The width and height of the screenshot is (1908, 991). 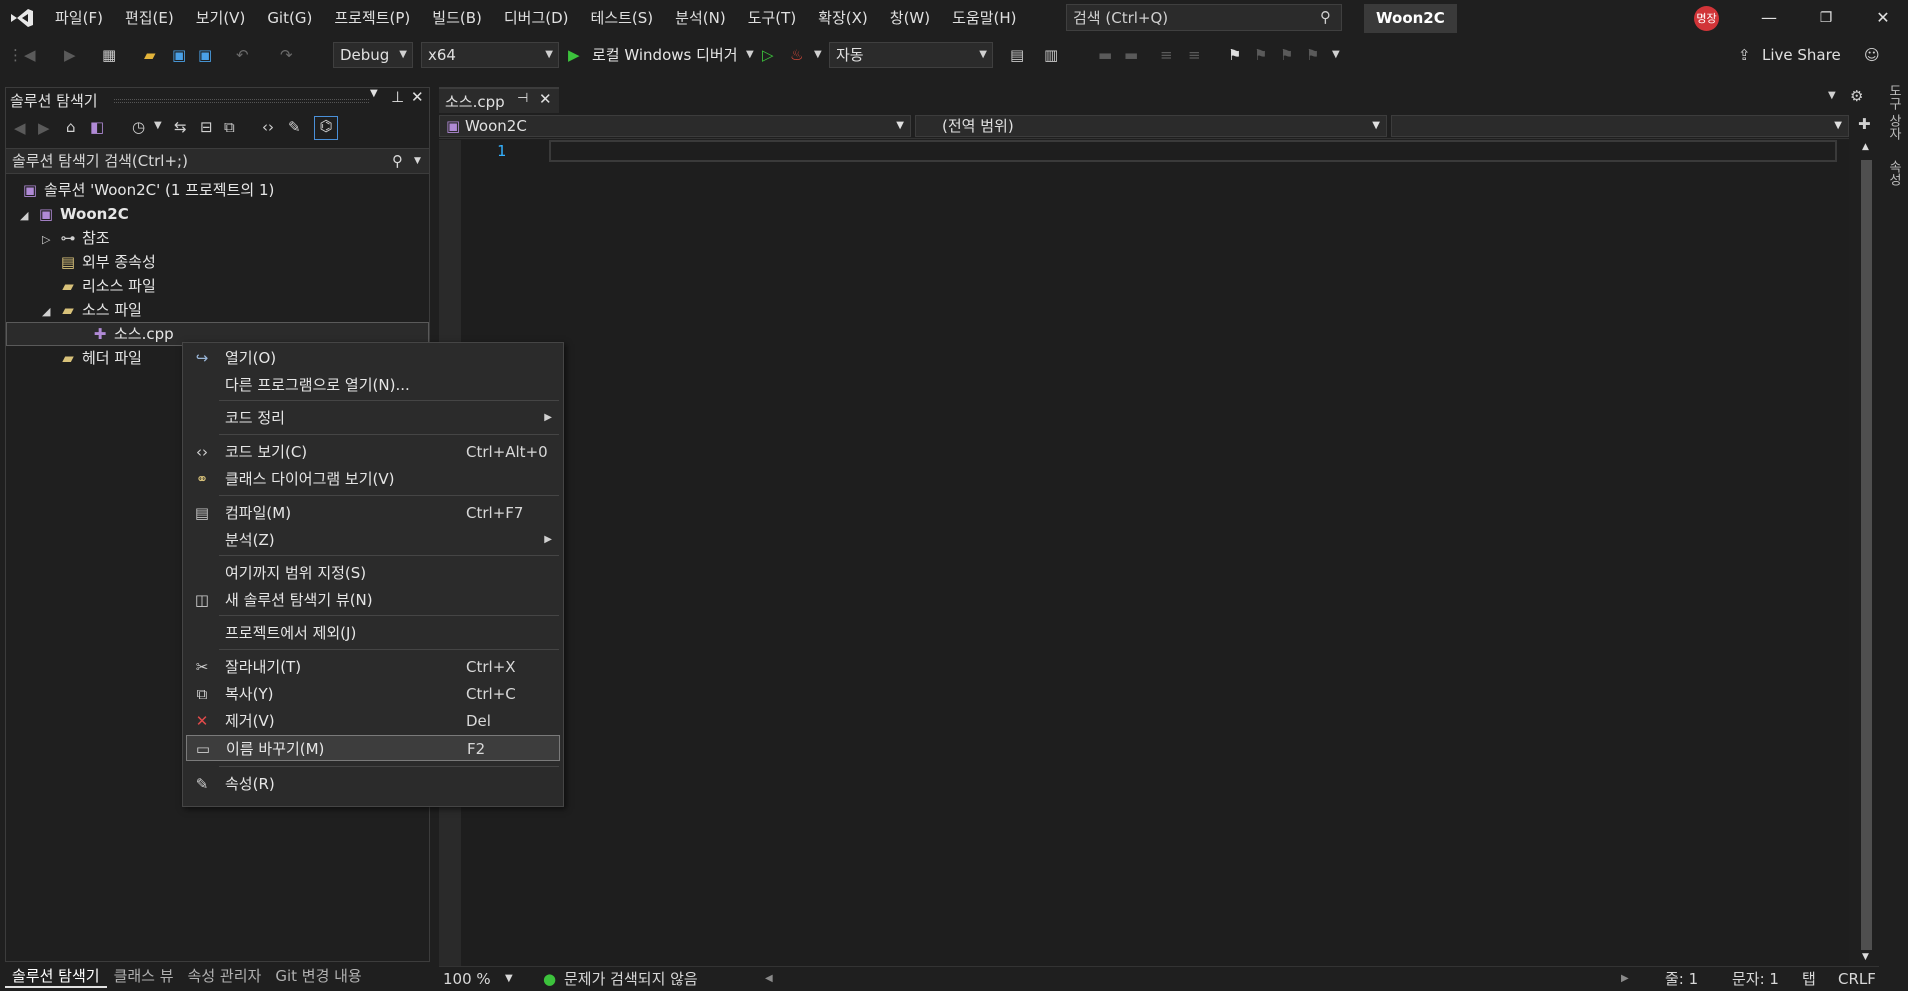 I want to click on menu-item-class-diagram: ⚭ 클래스 다이어그램 보기(V), so click(x=373, y=479).